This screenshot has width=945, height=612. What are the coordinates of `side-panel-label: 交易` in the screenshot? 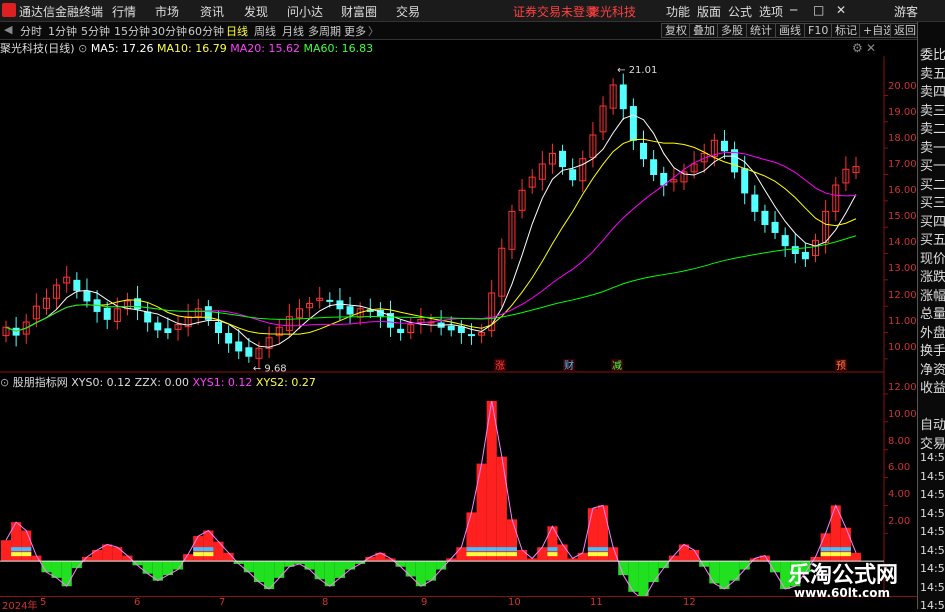 It's located at (932, 442).